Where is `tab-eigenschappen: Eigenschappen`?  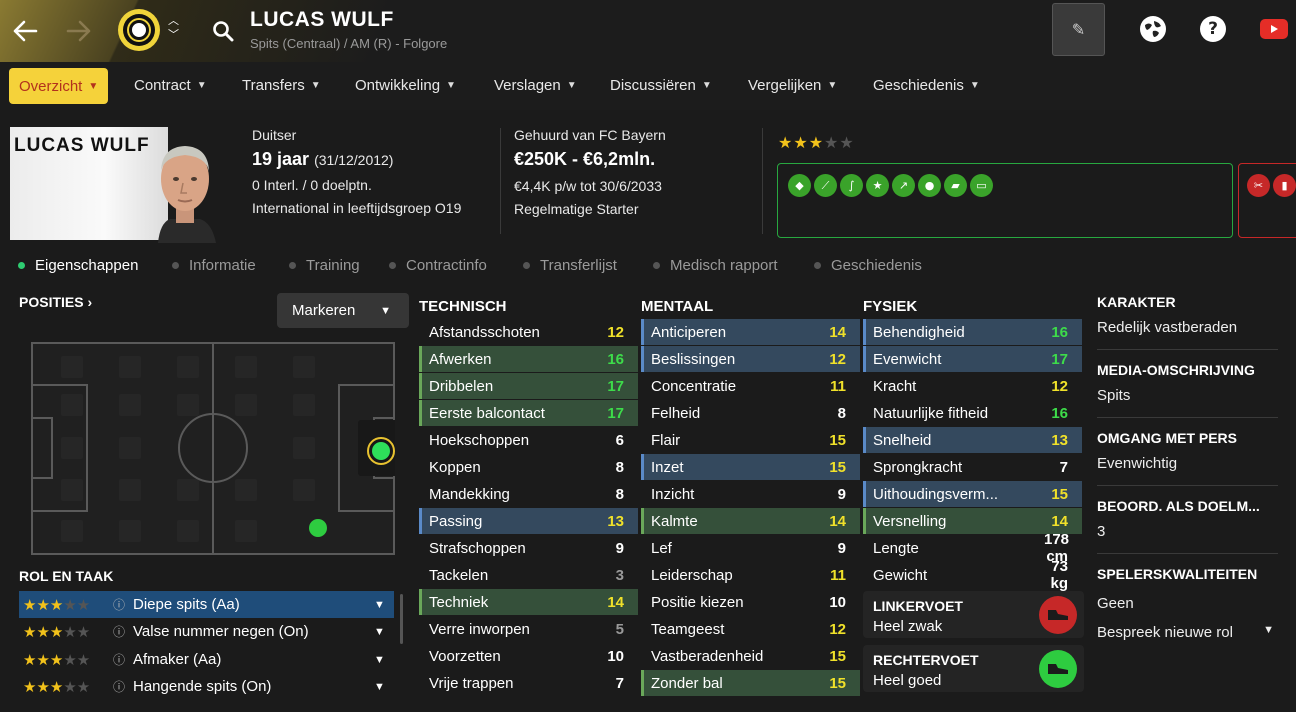 tab-eigenschappen: Eigenschappen is located at coordinates (78, 265).